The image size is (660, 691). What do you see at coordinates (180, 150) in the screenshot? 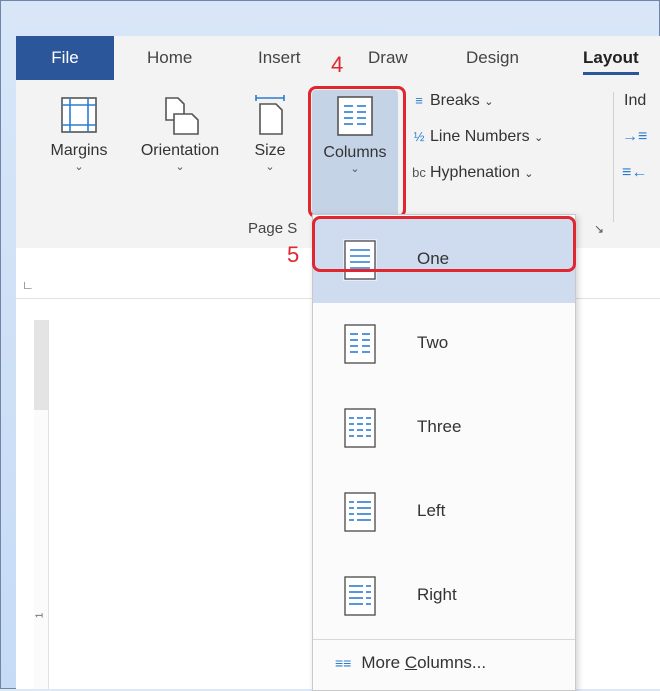
I see `orientation-label: Orientation` at bounding box center [180, 150].